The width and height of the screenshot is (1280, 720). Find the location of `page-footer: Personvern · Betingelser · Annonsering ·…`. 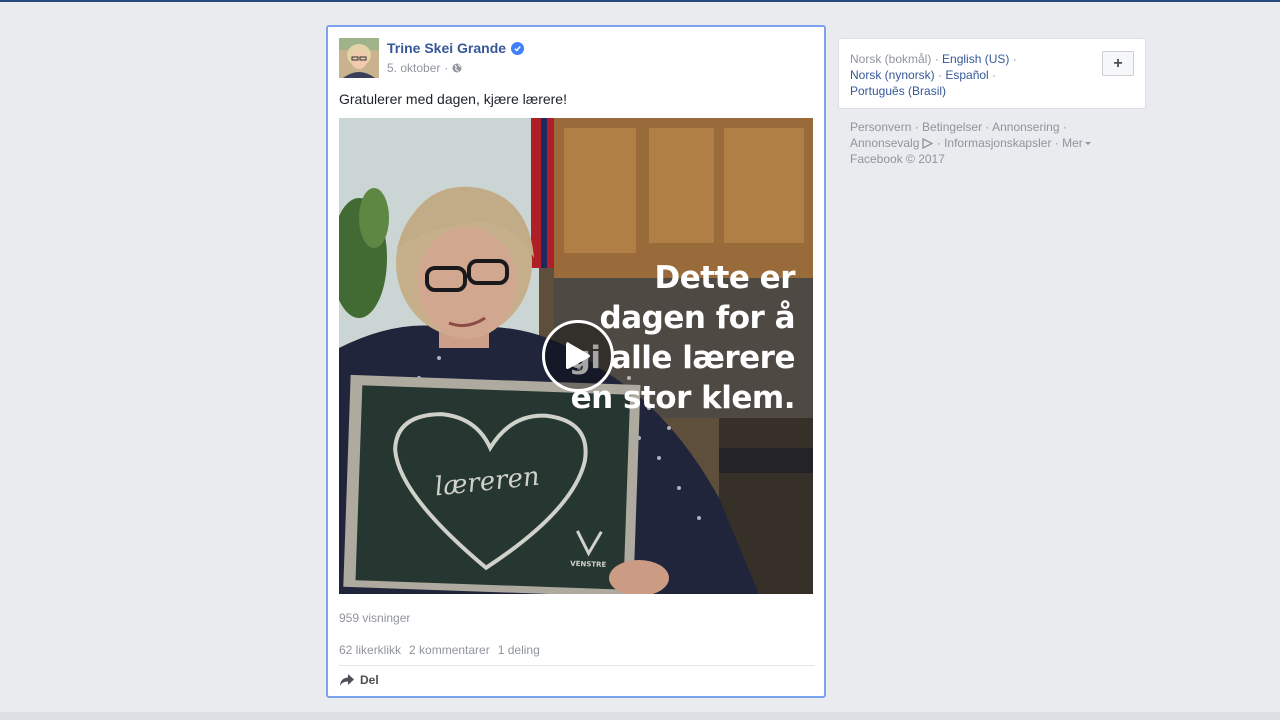

page-footer: Personvern · Betingelser · Annonsering ·… is located at coordinates (990, 143).